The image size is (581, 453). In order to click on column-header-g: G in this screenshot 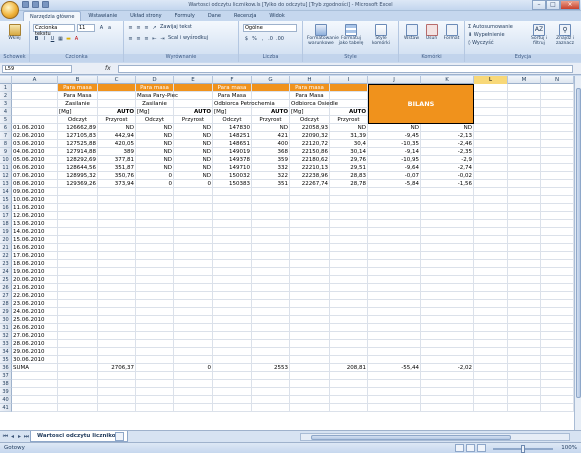, I will do `click(271, 80)`.